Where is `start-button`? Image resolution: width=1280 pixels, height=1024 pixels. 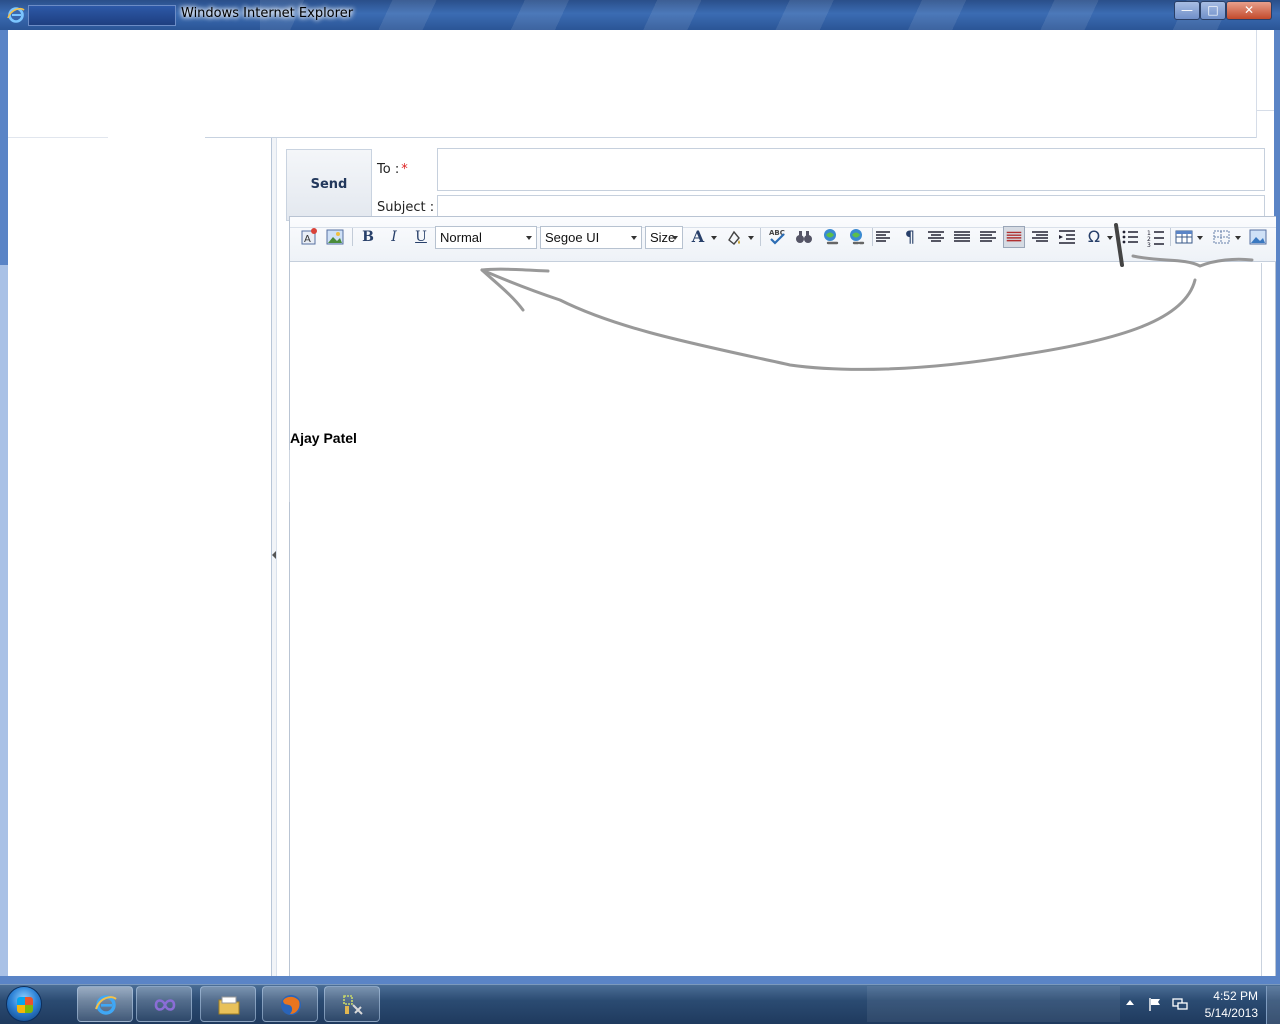
start-button is located at coordinates (24, 1004).